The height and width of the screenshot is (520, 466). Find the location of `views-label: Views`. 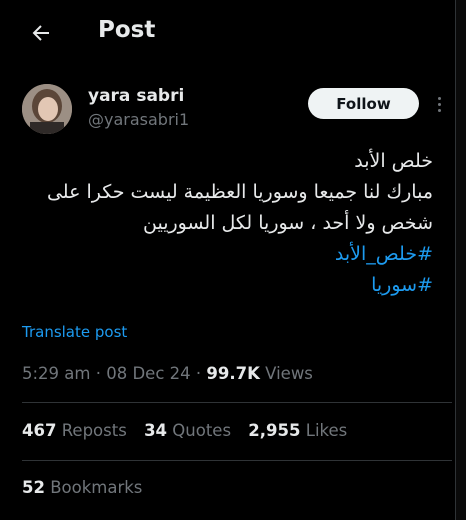

views-label: Views is located at coordinates (289, 373).